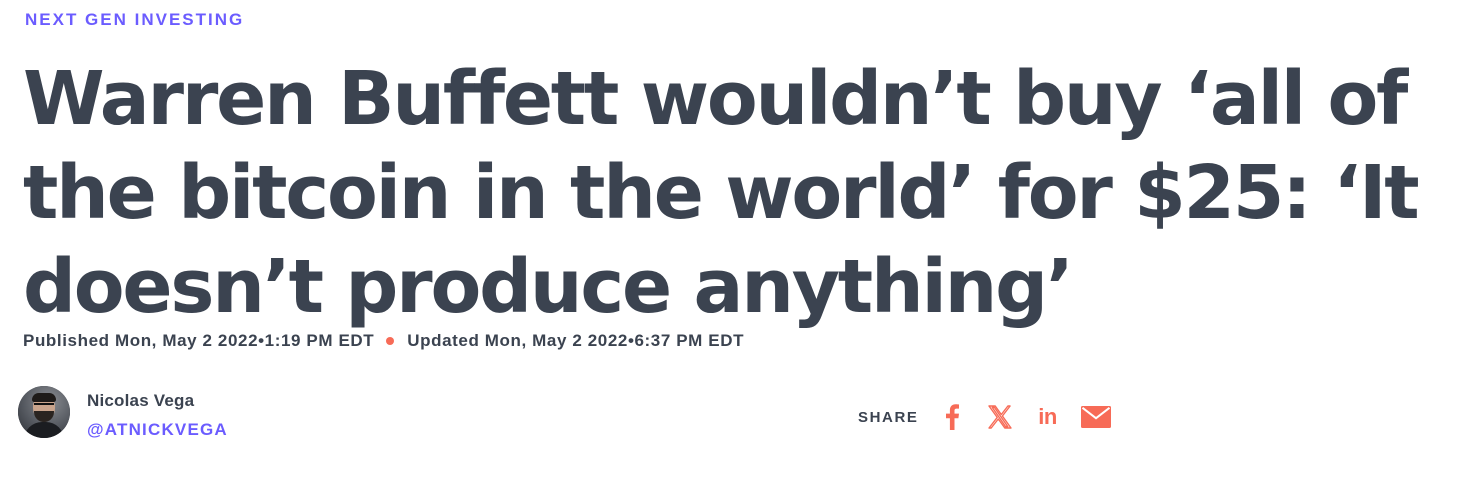  What do you see at coordinates (134, 20) in the screenshot?
I see `section-kicker-link: NEXT GEN INVESTING` at bounding box center [134, 20].